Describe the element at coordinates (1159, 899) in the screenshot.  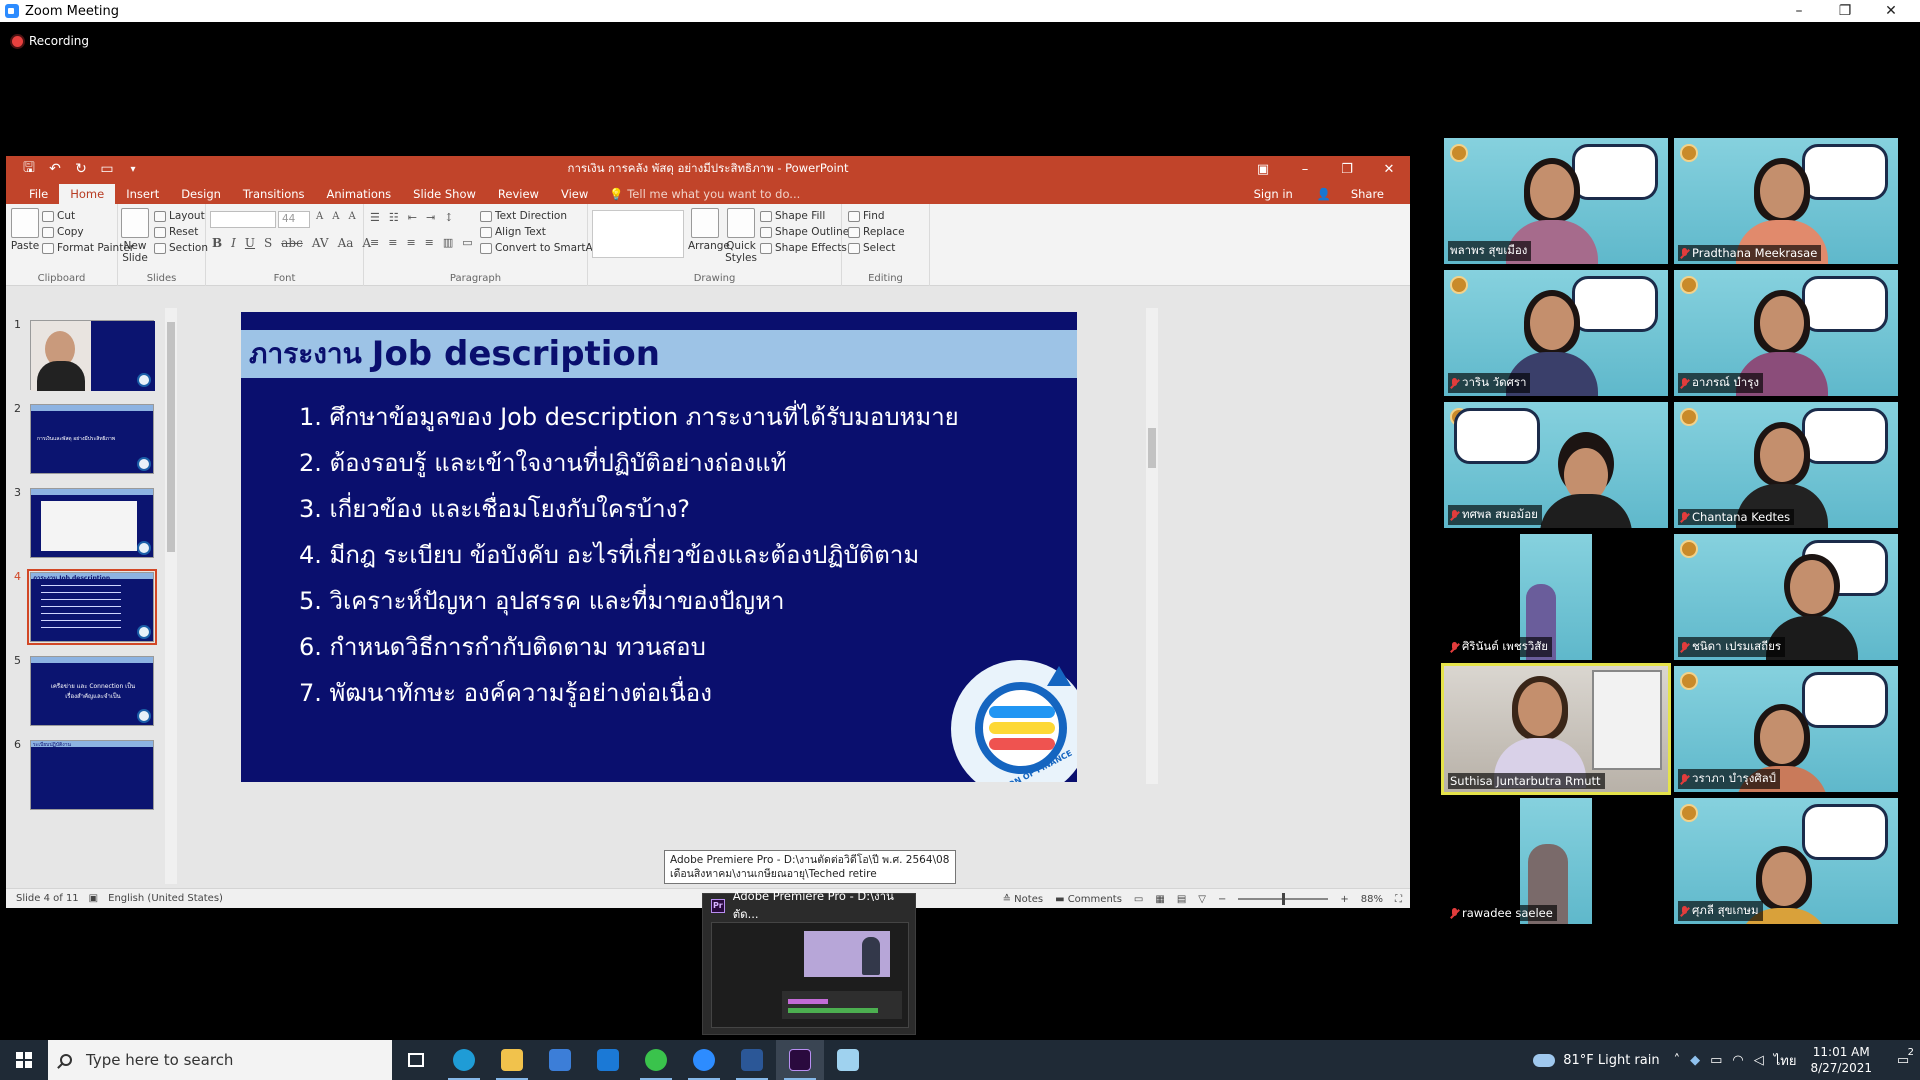
I see `slide-sorter-icon: ▦` at that location.